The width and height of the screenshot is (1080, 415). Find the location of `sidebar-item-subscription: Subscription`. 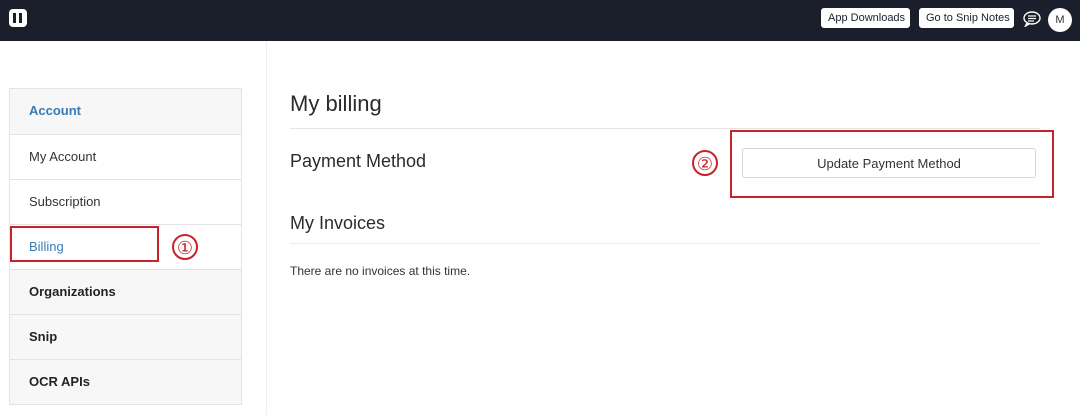

sidebar-item-subscription: Subscription is located at coordinates (125, 201).